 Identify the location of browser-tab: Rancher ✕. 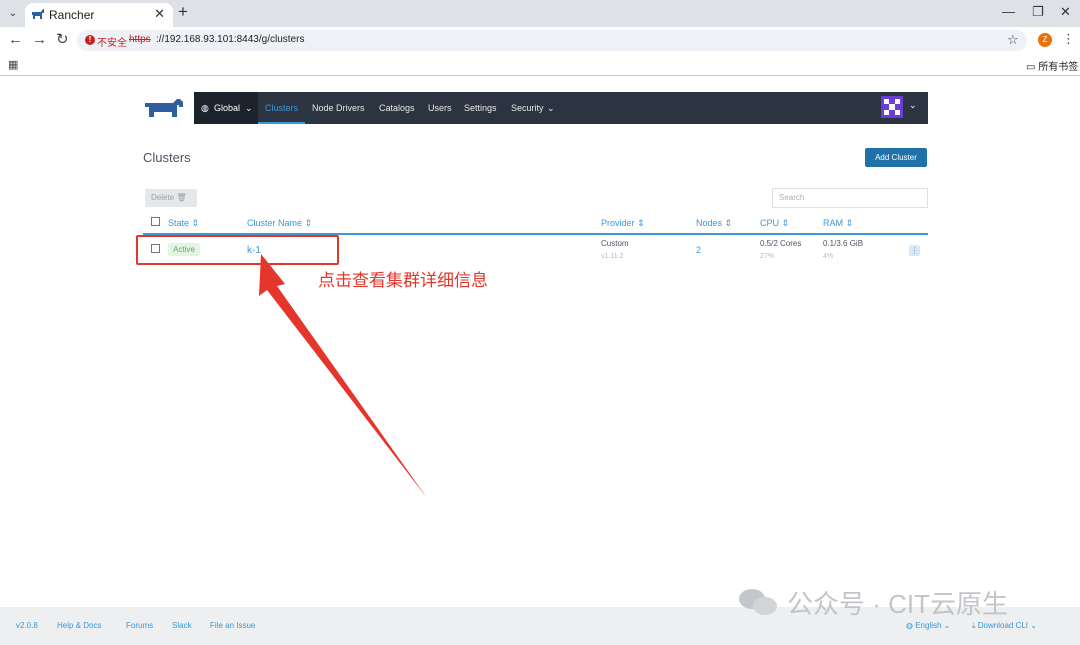
(99, 15).